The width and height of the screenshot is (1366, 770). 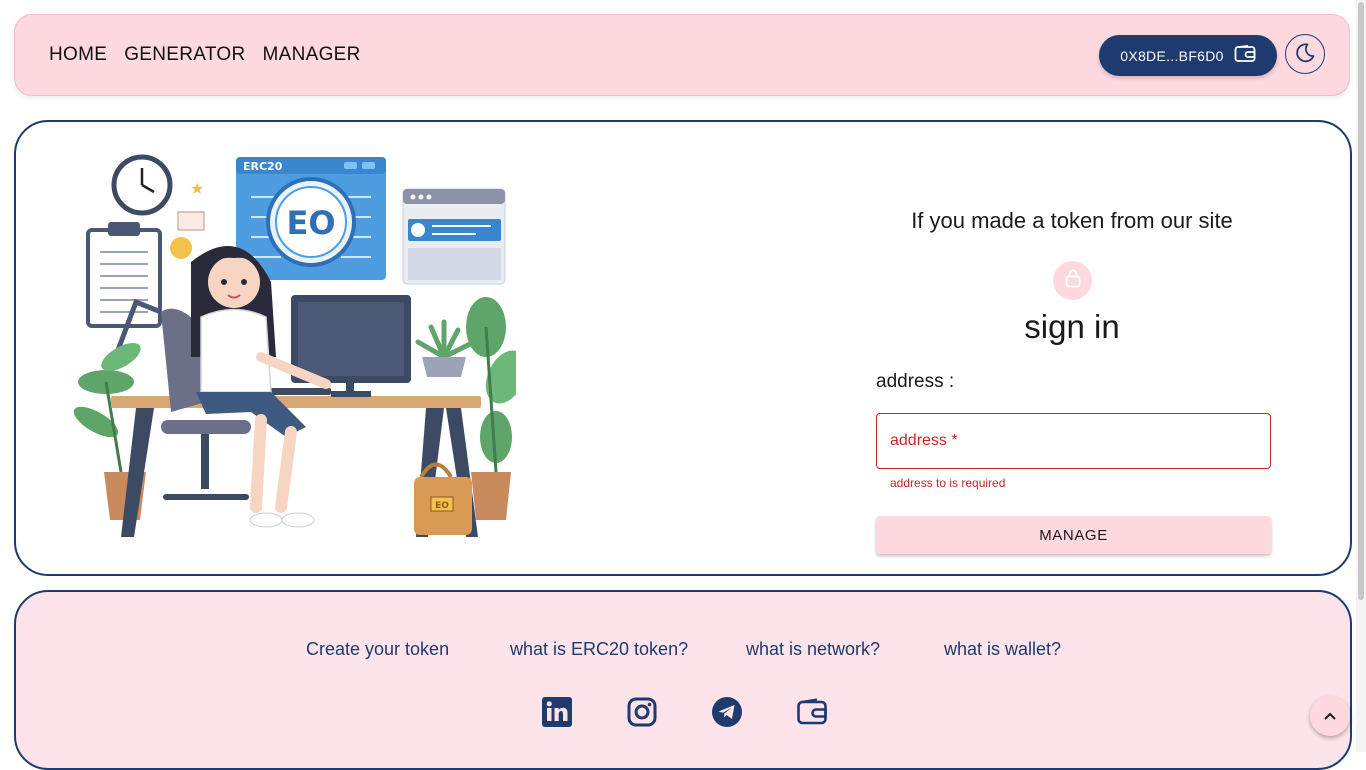 I want to click on footer-link-erc20: what is ERC20 token?, so click(x=599, y=649).